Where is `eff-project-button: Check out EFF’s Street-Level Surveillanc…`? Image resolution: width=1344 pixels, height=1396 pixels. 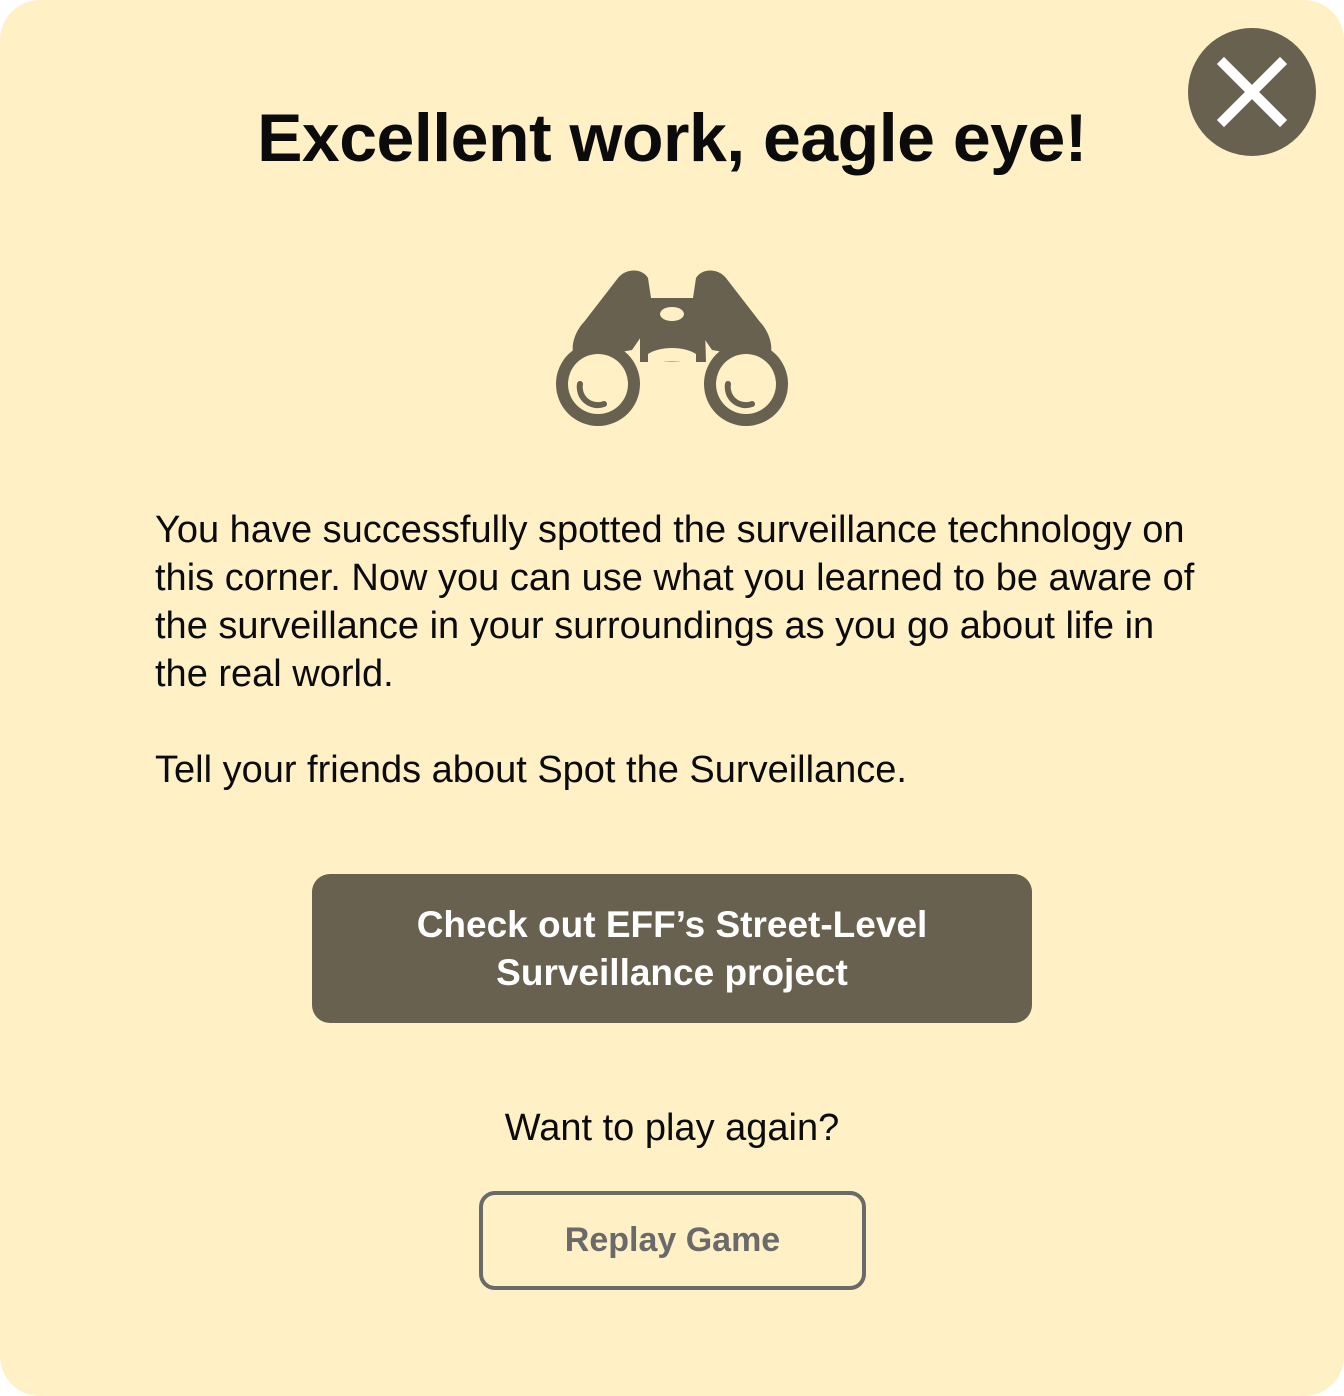 eff-project-button: Check out EFF’s Street-Level Surveillanc… is located at coordinates (672, 948).